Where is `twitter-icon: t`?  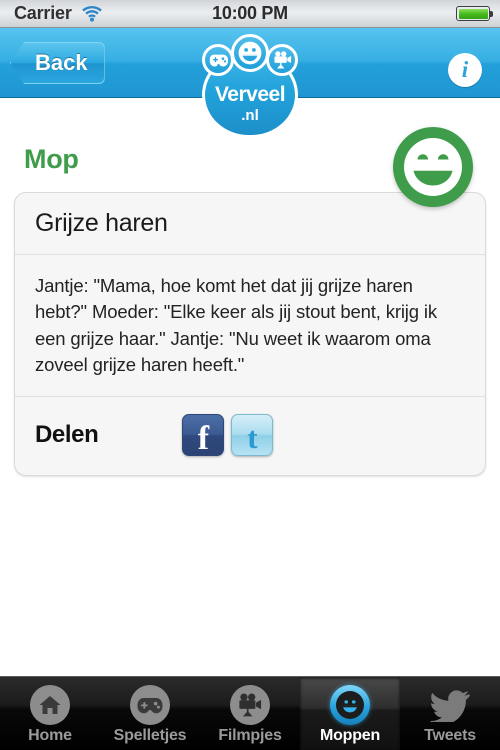 twitter-icon: t is located at coordinates (252, 438).